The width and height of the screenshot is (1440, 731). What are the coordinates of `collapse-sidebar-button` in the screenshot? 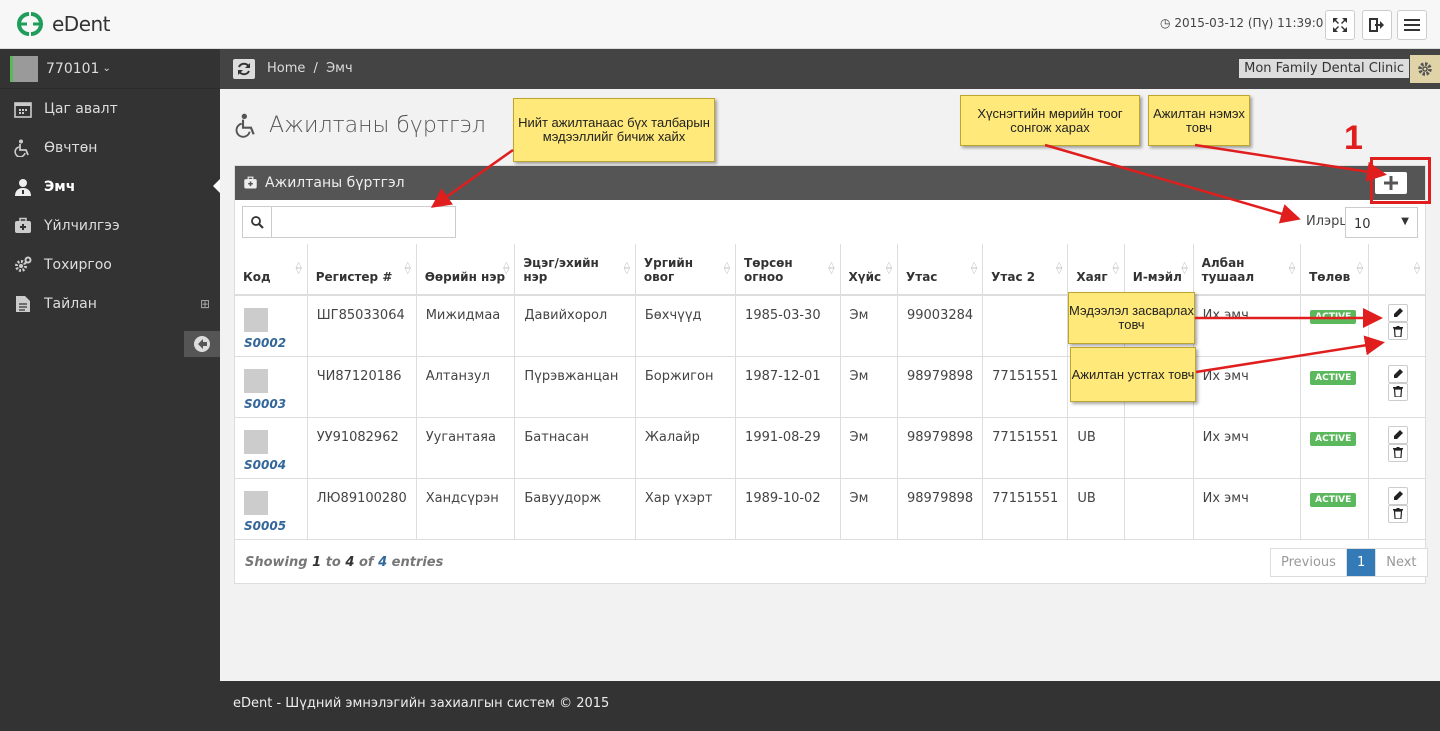 It's located at (202, 344).